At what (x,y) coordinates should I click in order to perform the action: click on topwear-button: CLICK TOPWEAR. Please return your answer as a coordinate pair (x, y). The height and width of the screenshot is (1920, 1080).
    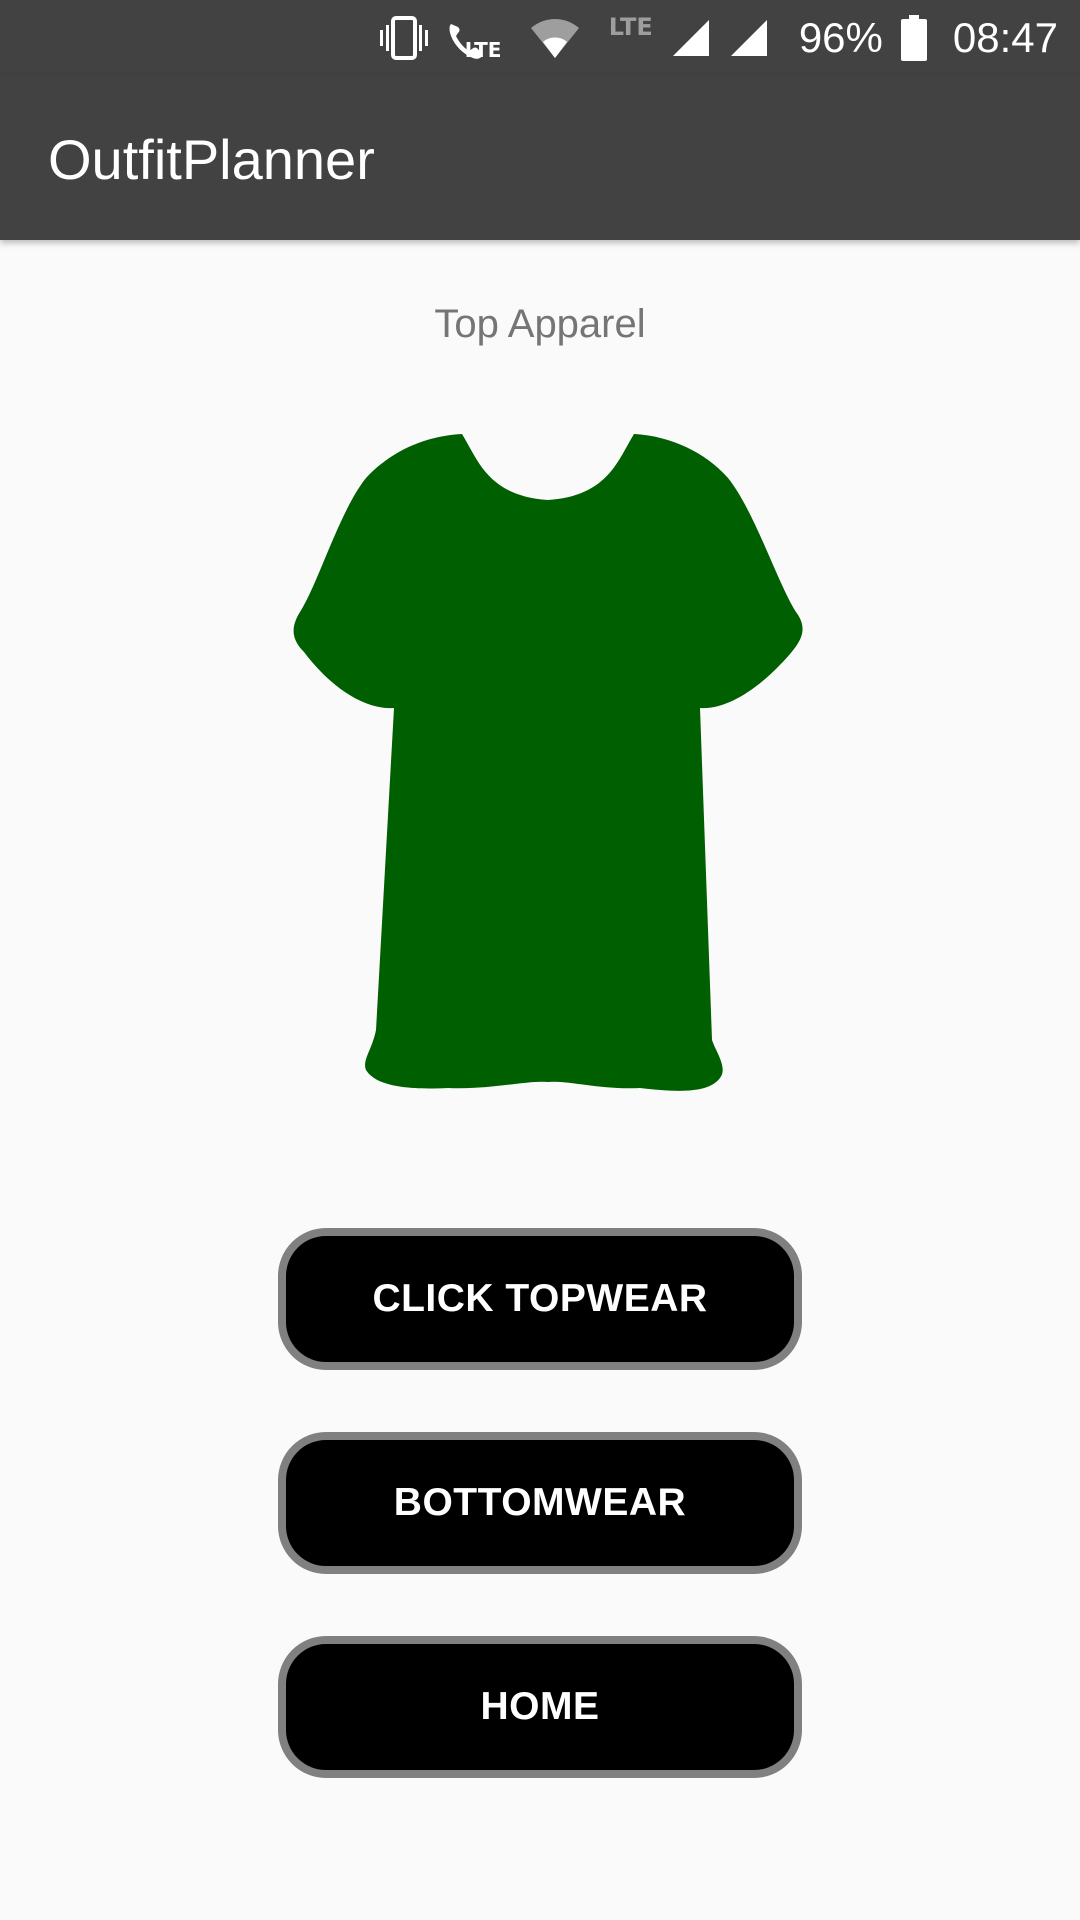
    Looking at the image, I should click on (540, 1299).